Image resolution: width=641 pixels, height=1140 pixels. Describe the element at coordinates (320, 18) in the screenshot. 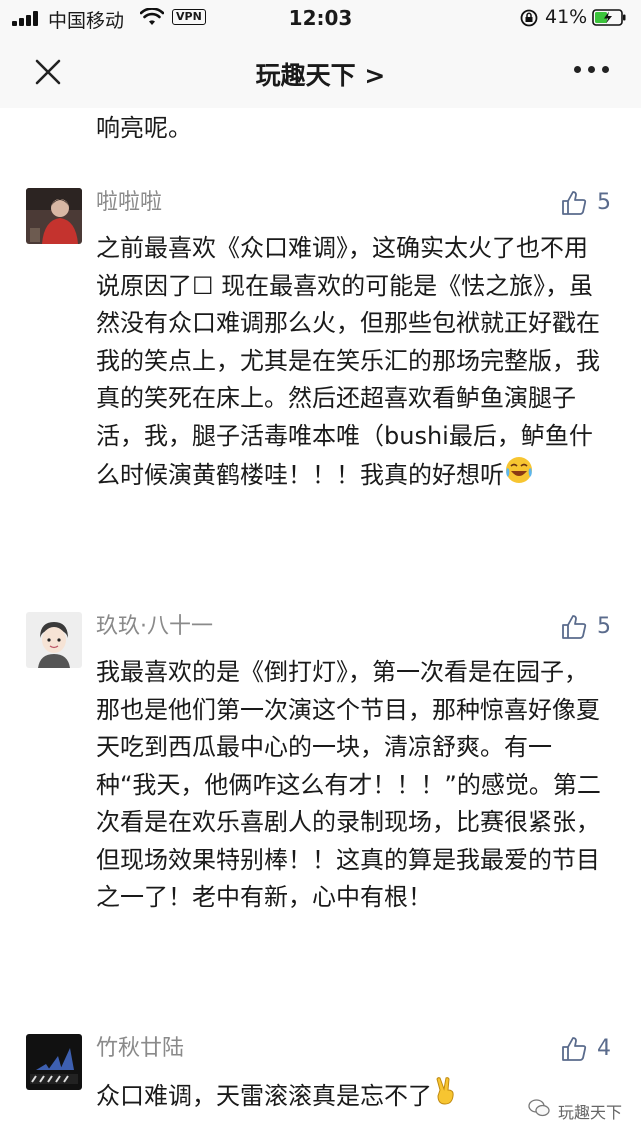

I see `status-bar: 中国移动 VPN 12:03 41%` at that location.